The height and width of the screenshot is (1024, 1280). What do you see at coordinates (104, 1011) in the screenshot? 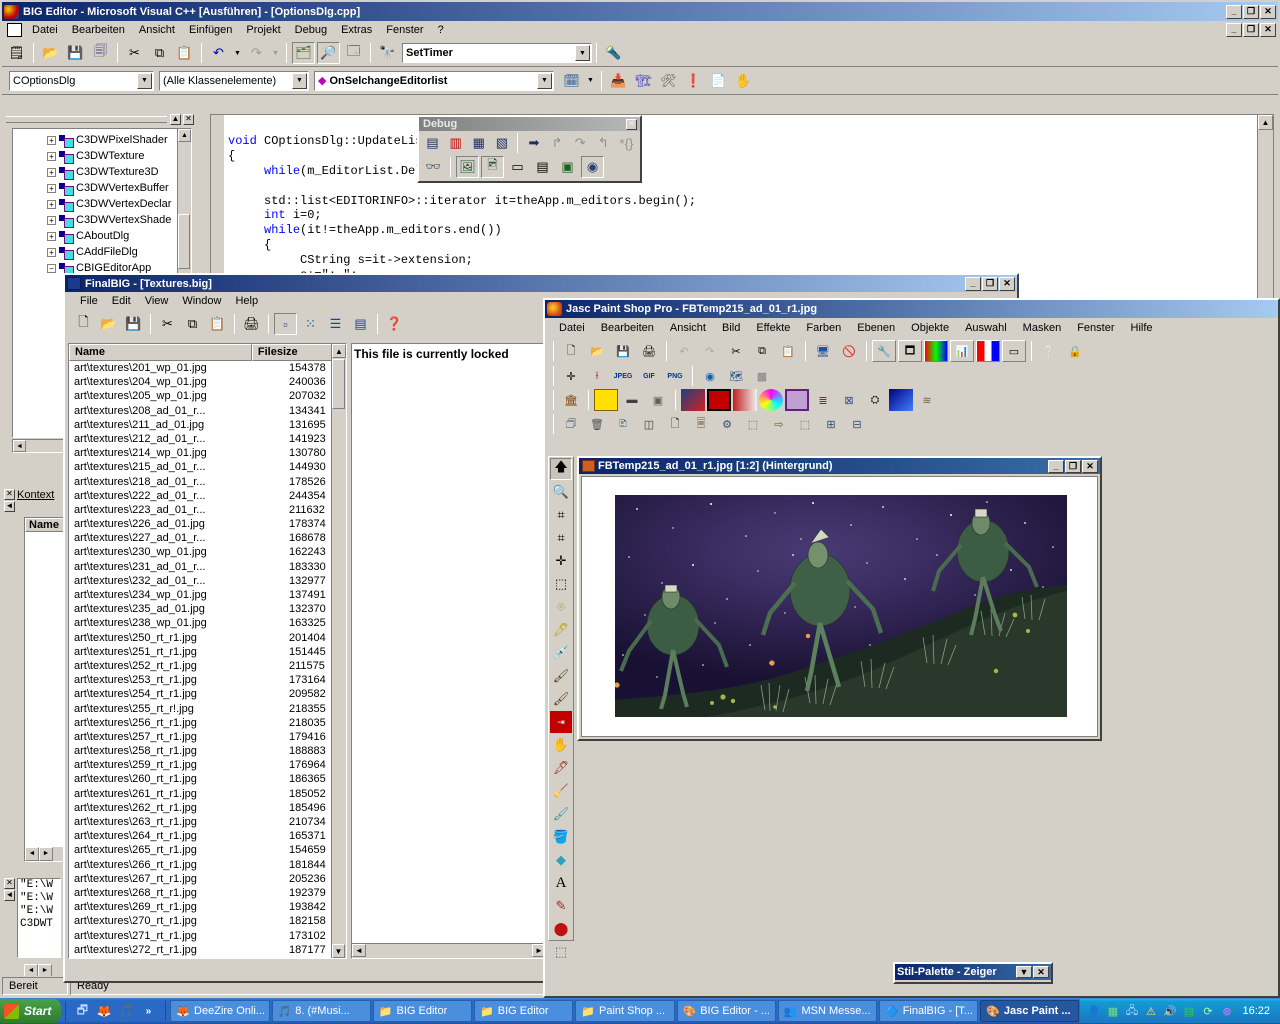
I see `firefox-icon: 🦊` at bounding box center [104, 1011].